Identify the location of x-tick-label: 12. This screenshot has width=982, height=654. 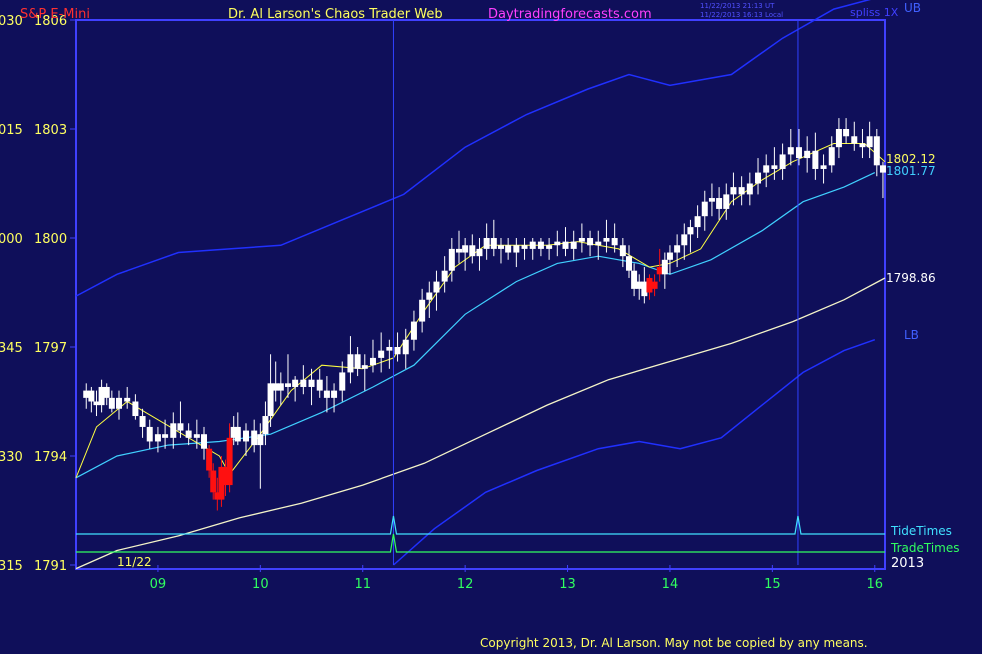
(465, 584).